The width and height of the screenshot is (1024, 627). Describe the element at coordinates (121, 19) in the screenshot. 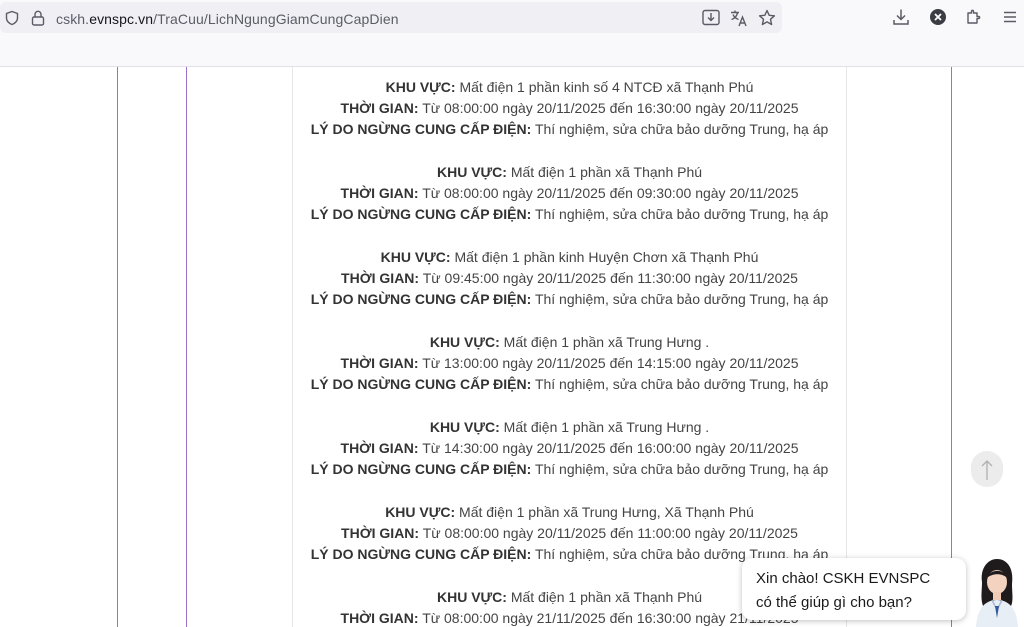

I see `url-domain: evnspc.vn` at that location.